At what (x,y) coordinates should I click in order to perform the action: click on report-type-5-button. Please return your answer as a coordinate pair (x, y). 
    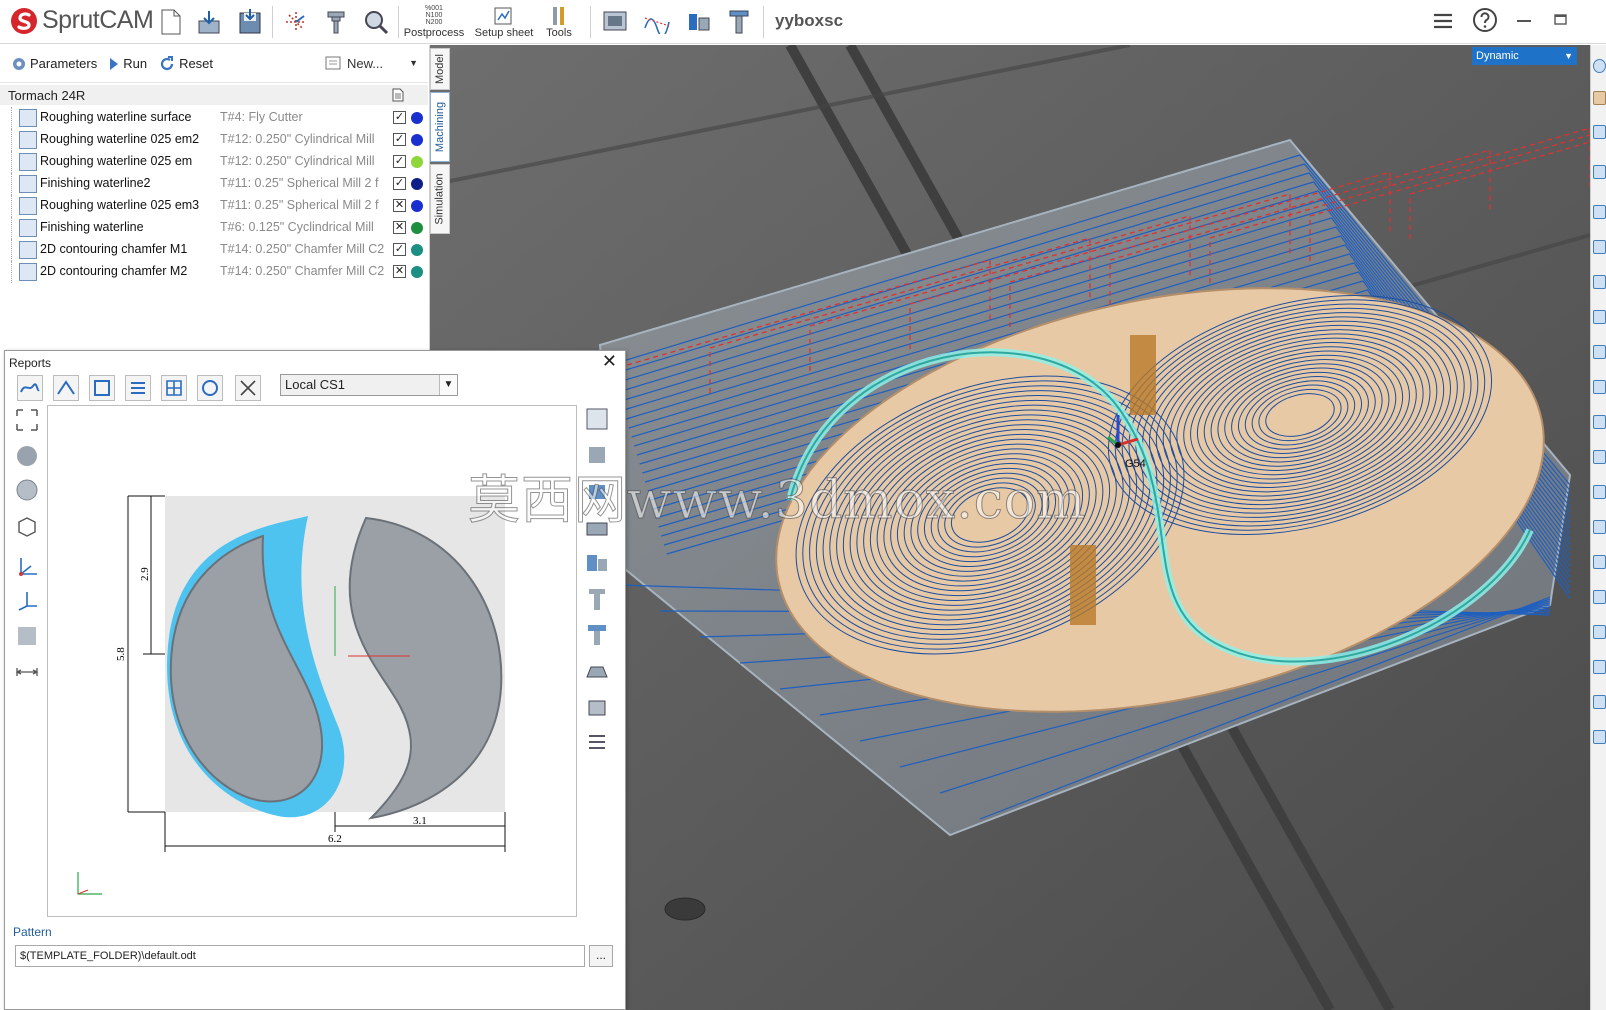
    Looking at the image, I should click on (174, 388).